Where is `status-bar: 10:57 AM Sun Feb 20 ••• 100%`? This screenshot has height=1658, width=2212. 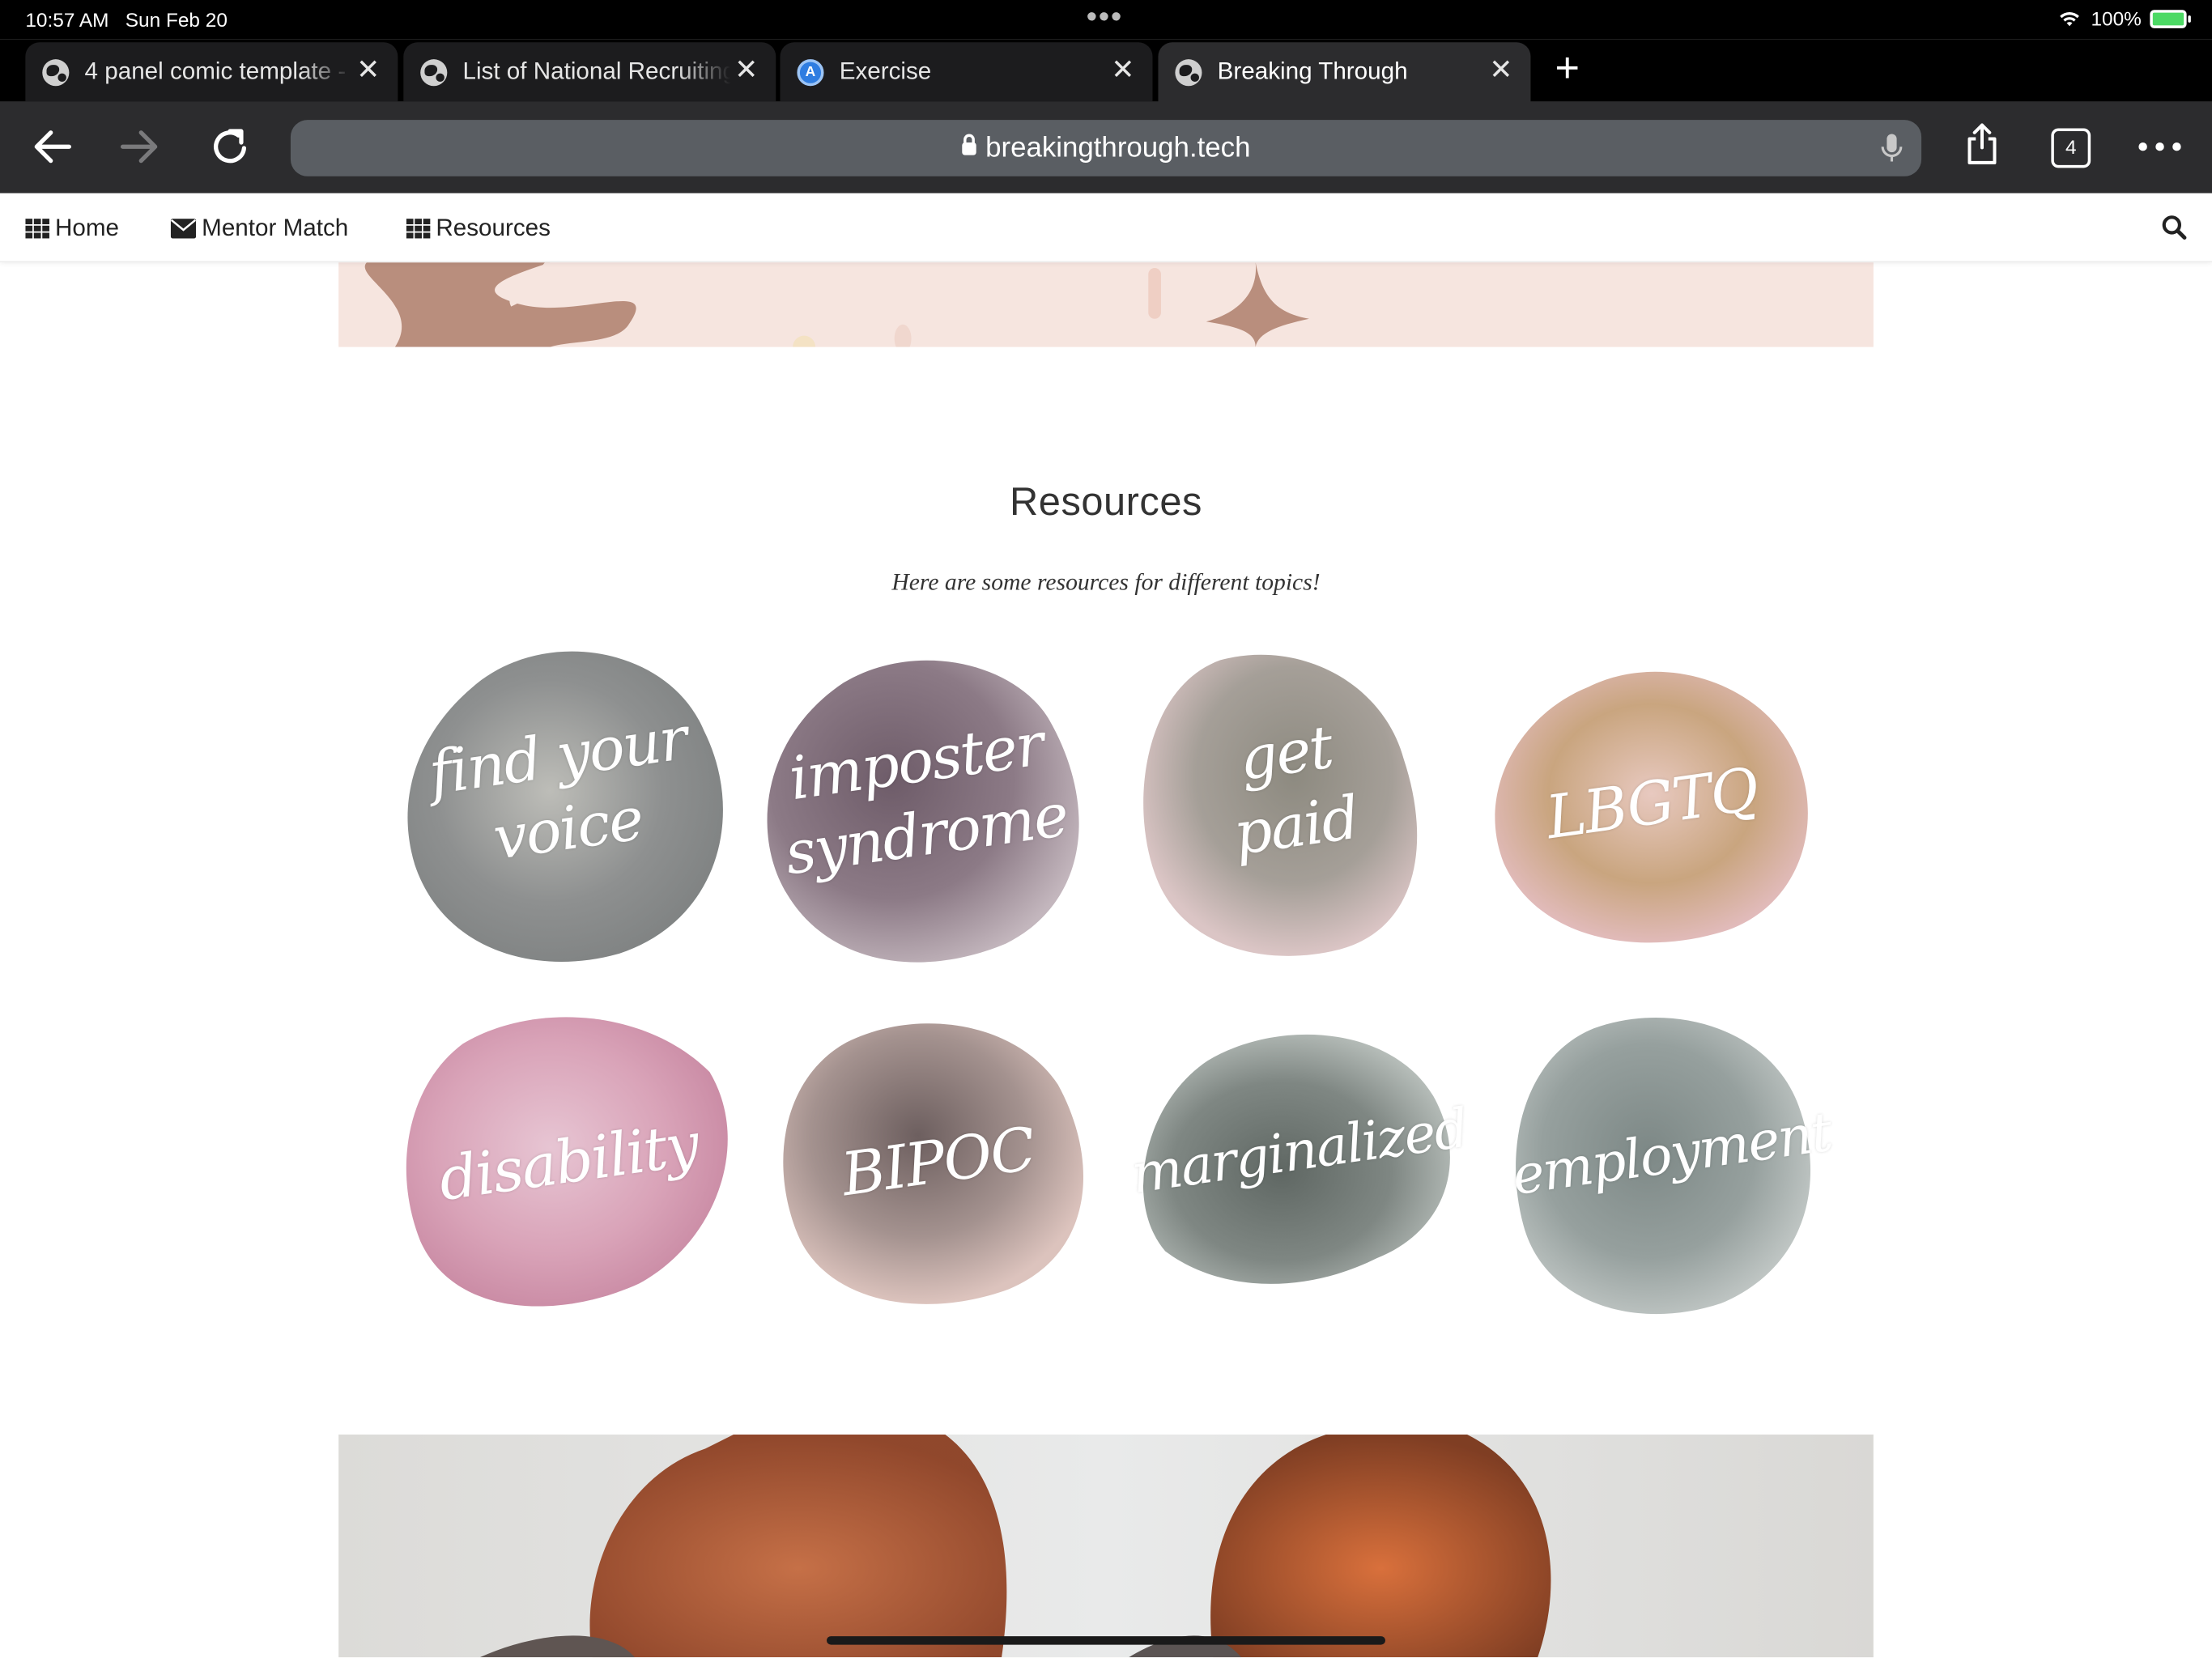
status-bar: 10:57 AM Sun Feb 20 ••• 100% is located at coordinates (1106, 20).